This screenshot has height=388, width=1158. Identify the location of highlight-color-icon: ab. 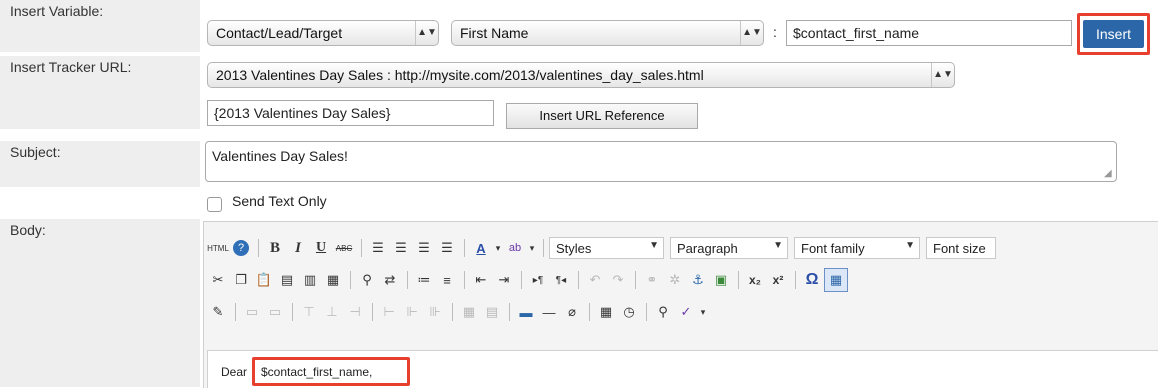
(515, 248).